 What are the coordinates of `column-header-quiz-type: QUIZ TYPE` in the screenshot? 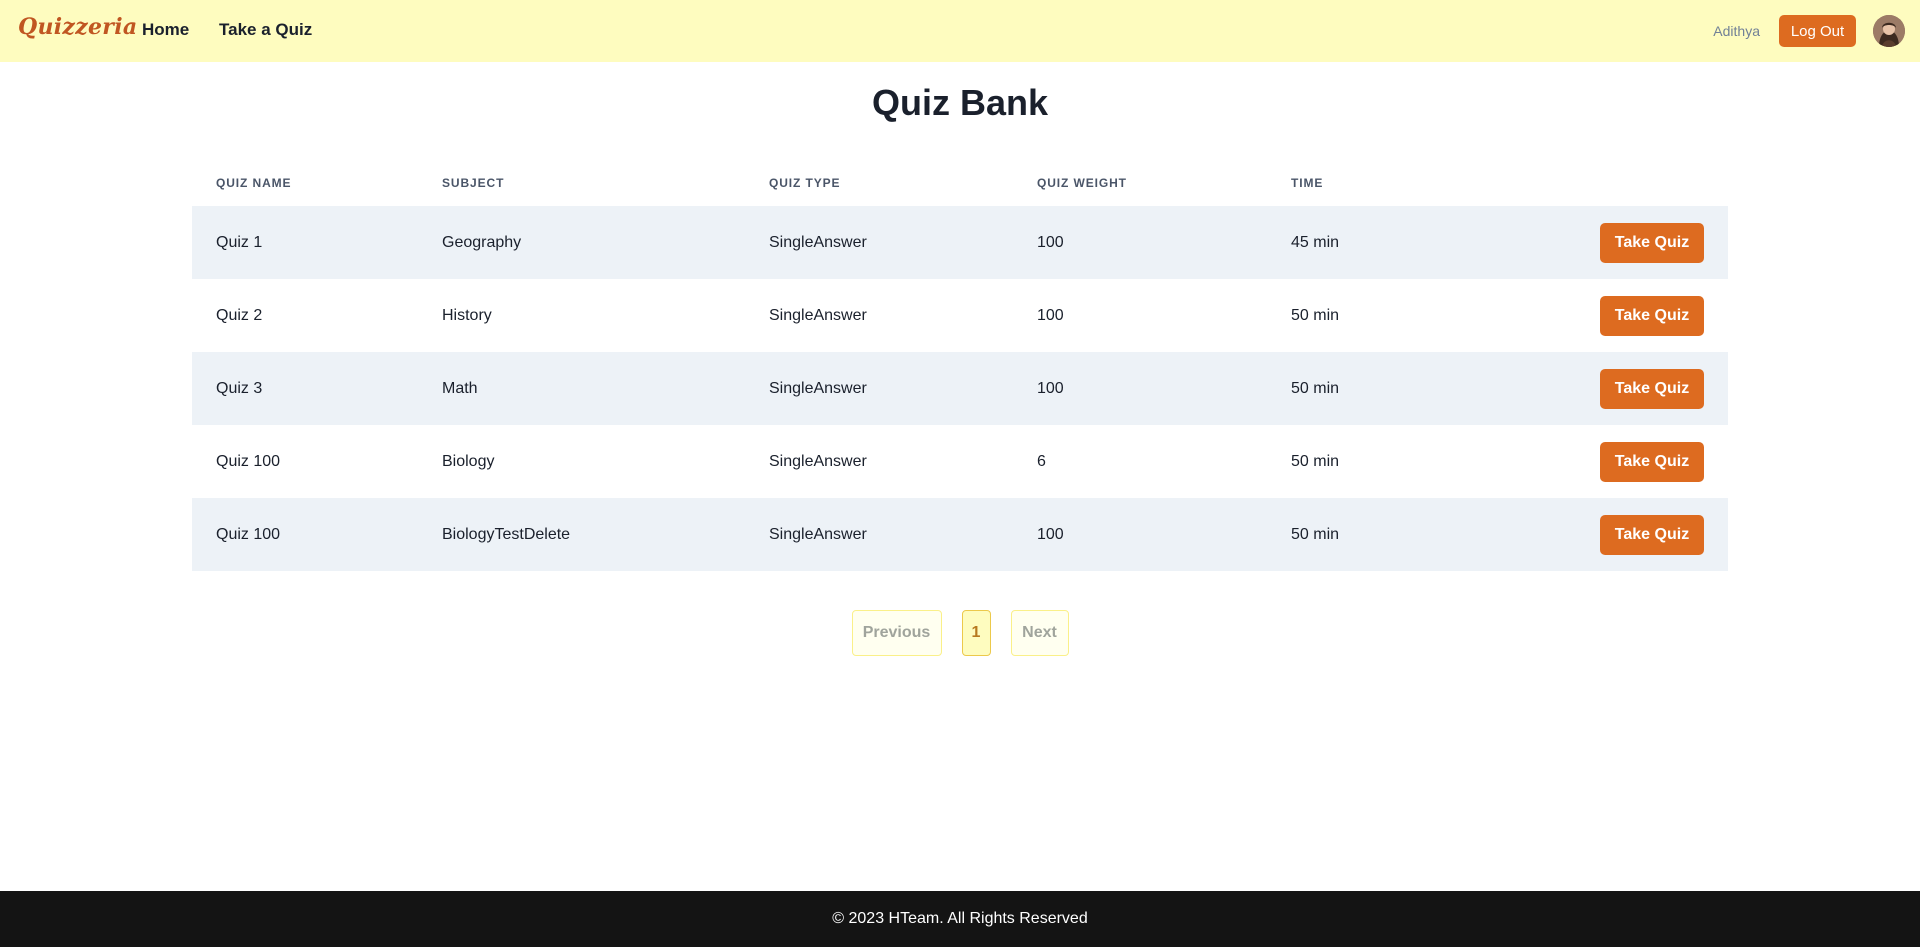 It's located at (805, 183).